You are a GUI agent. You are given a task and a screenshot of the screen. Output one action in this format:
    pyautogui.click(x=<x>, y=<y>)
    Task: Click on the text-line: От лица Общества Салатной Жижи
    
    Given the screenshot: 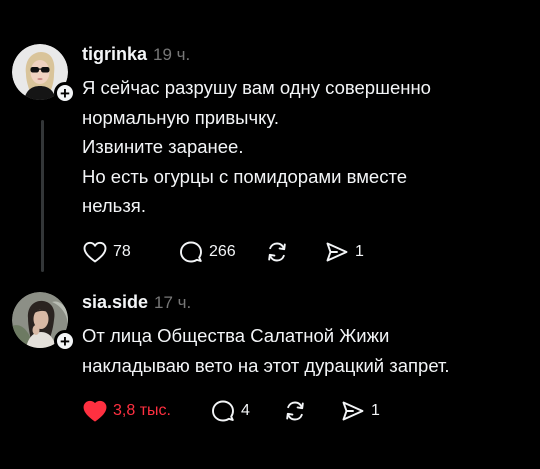 What is the action you would take?
    pyautogui.click(x=236, y=335)
    